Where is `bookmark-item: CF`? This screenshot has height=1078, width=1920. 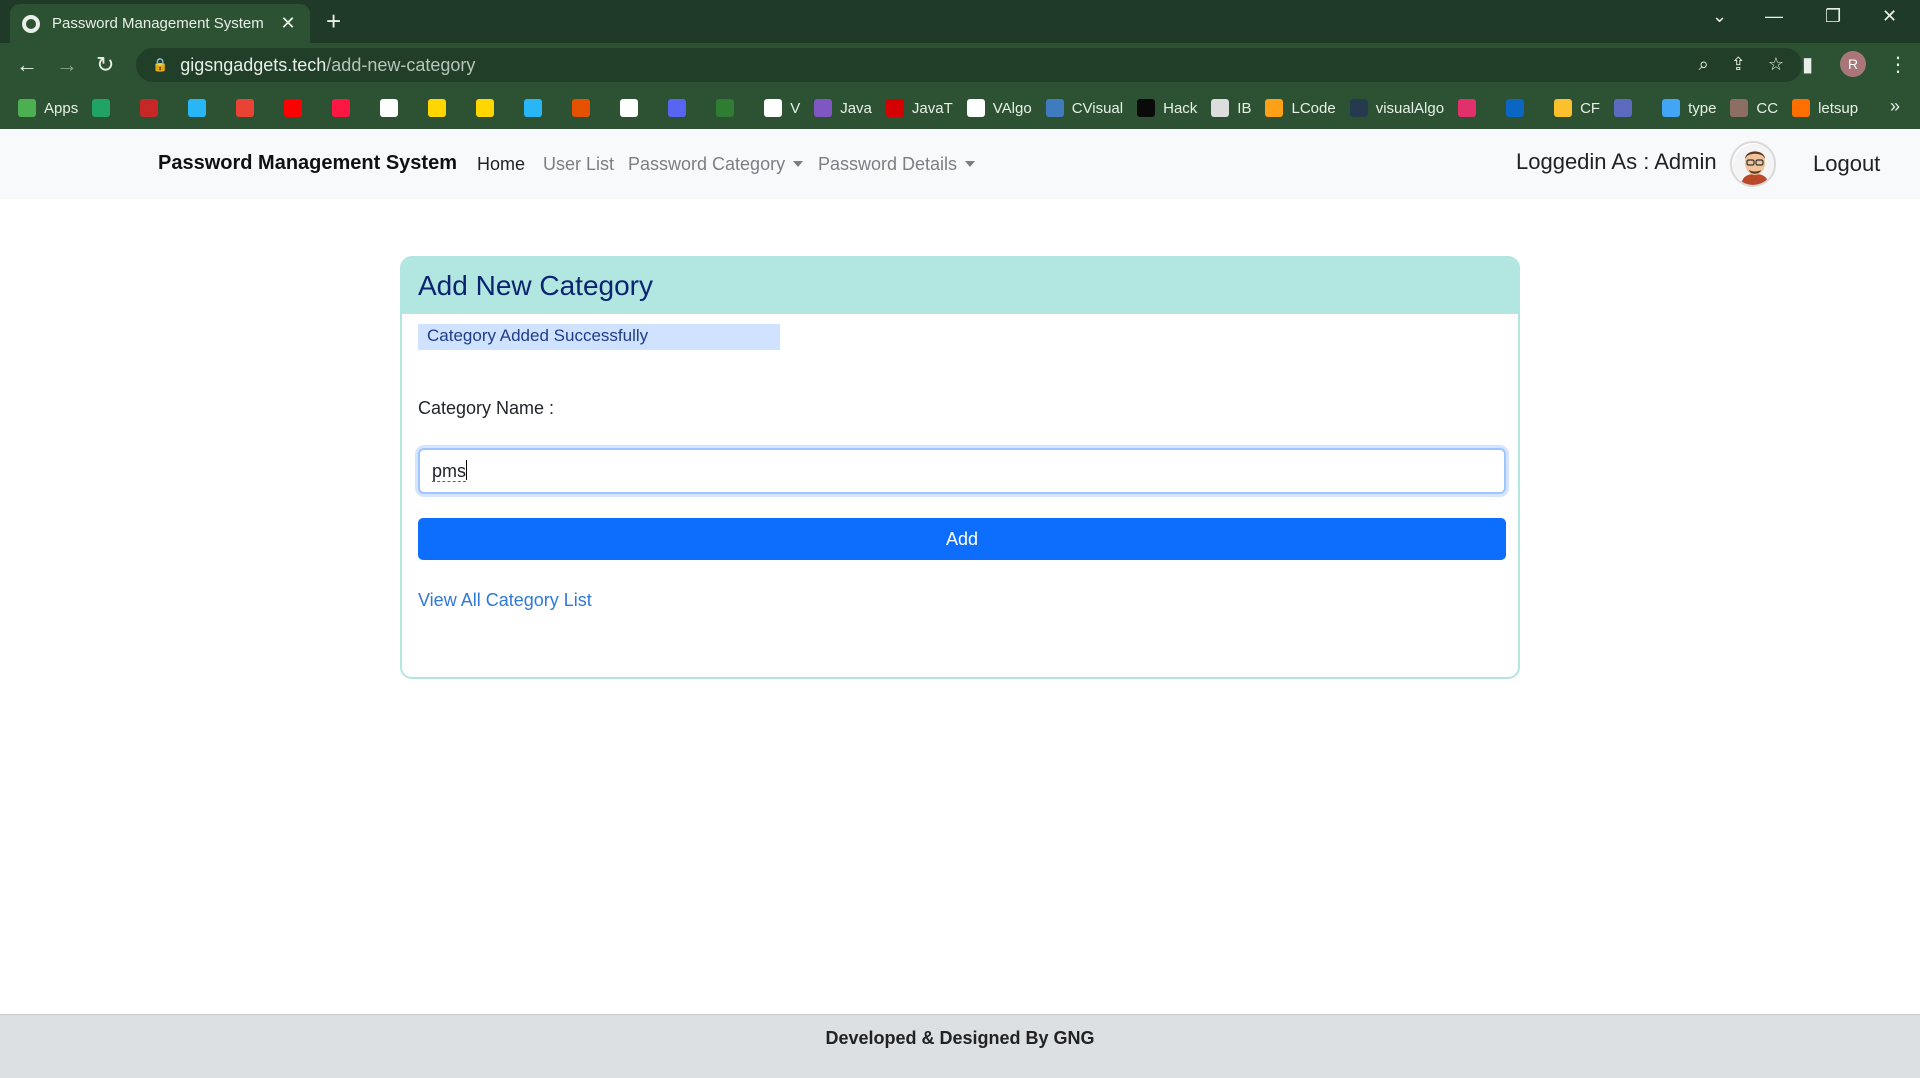
bookmark-item: CF is located at coordinates (1577, 108).